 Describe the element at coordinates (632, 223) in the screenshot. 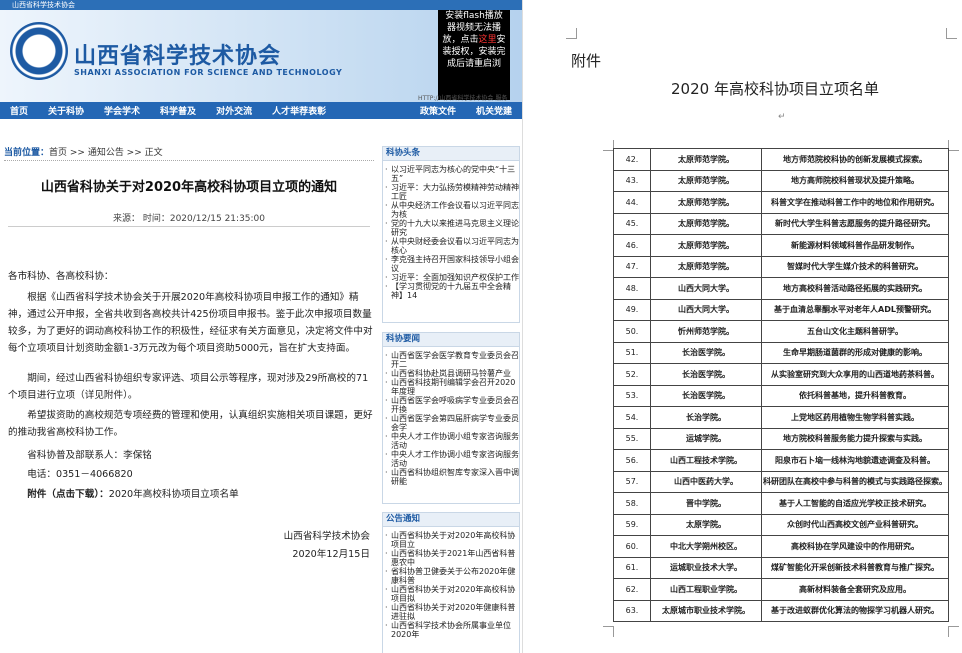

I see `row-number: 45.` at that location.